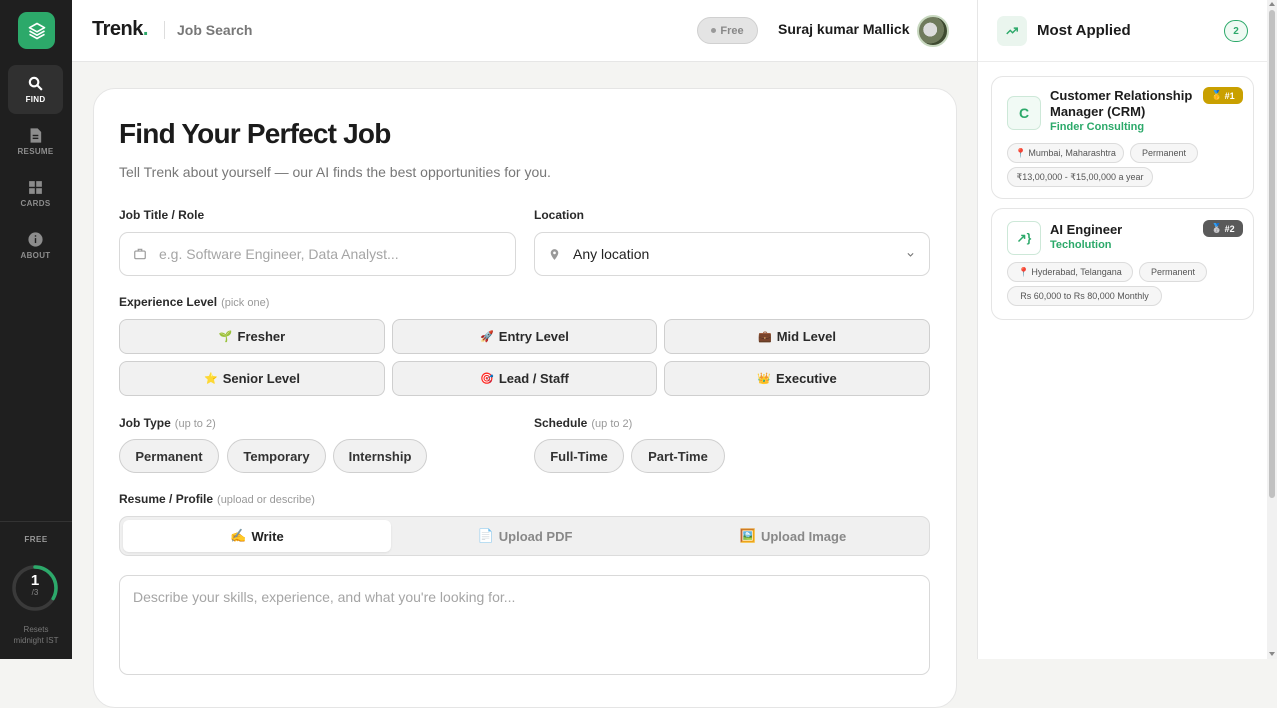 The width and height of the screenshot is (1277, 708). Describe the element at coordinates (764, 379) in the screenshot. I see `crown-icon: 👑` at that location.